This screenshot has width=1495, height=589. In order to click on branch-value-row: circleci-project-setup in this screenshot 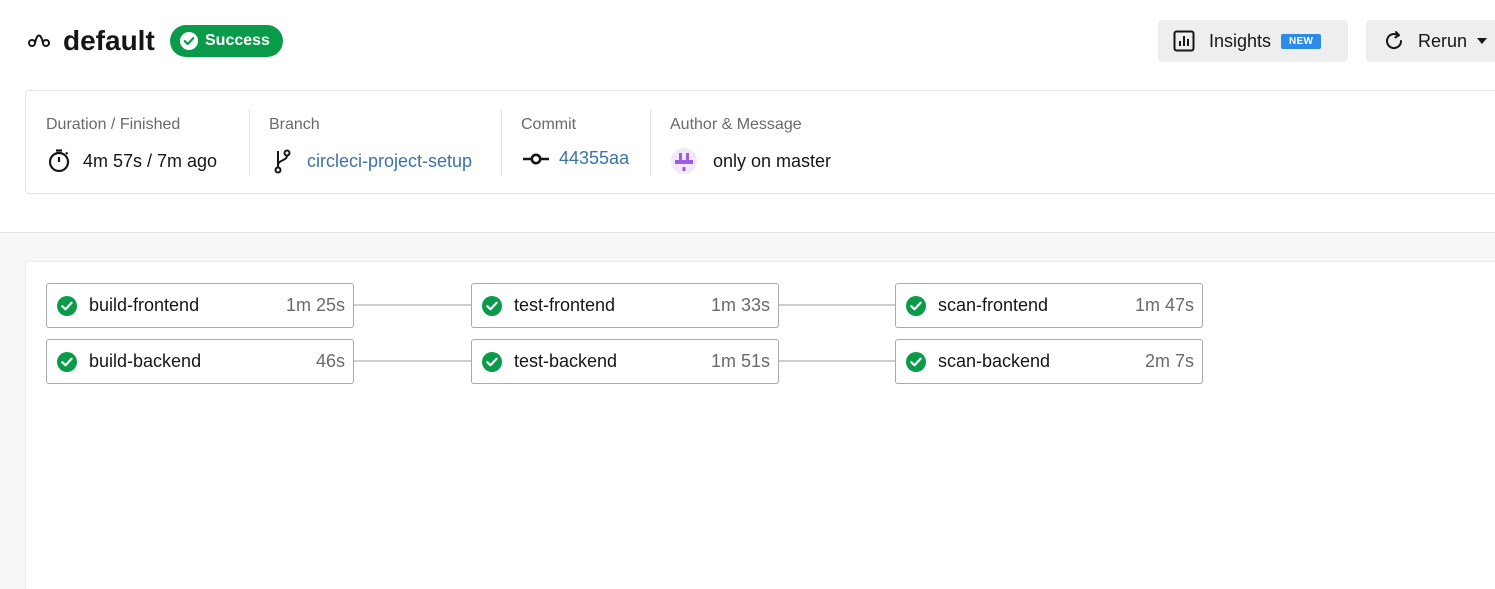, I will do `click(372, 161)`.